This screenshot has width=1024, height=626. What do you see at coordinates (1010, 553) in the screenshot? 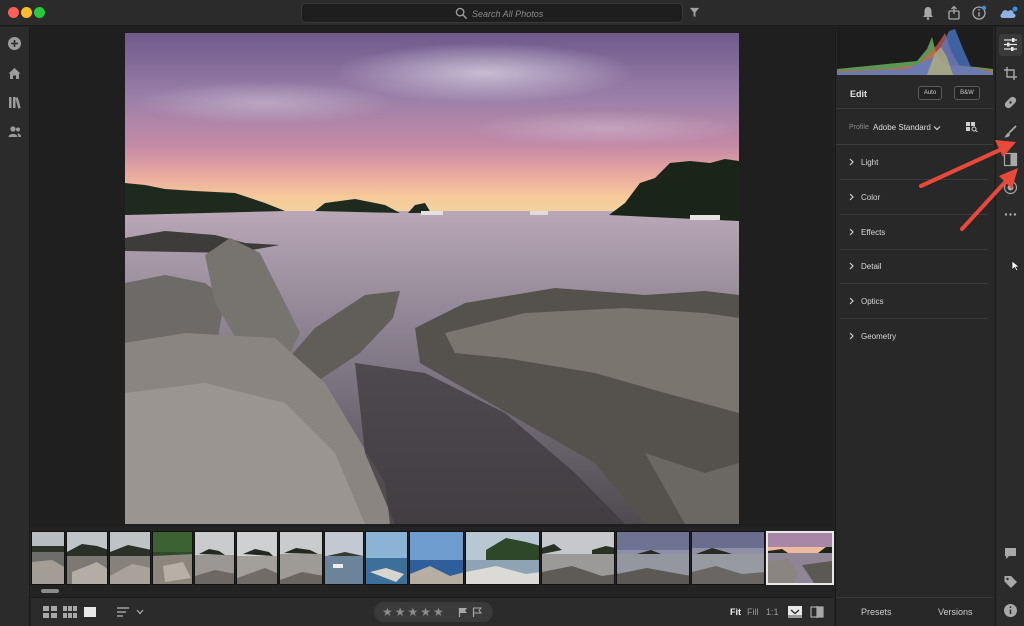
I see `comments-icon` at bounding box center [1010, 553].